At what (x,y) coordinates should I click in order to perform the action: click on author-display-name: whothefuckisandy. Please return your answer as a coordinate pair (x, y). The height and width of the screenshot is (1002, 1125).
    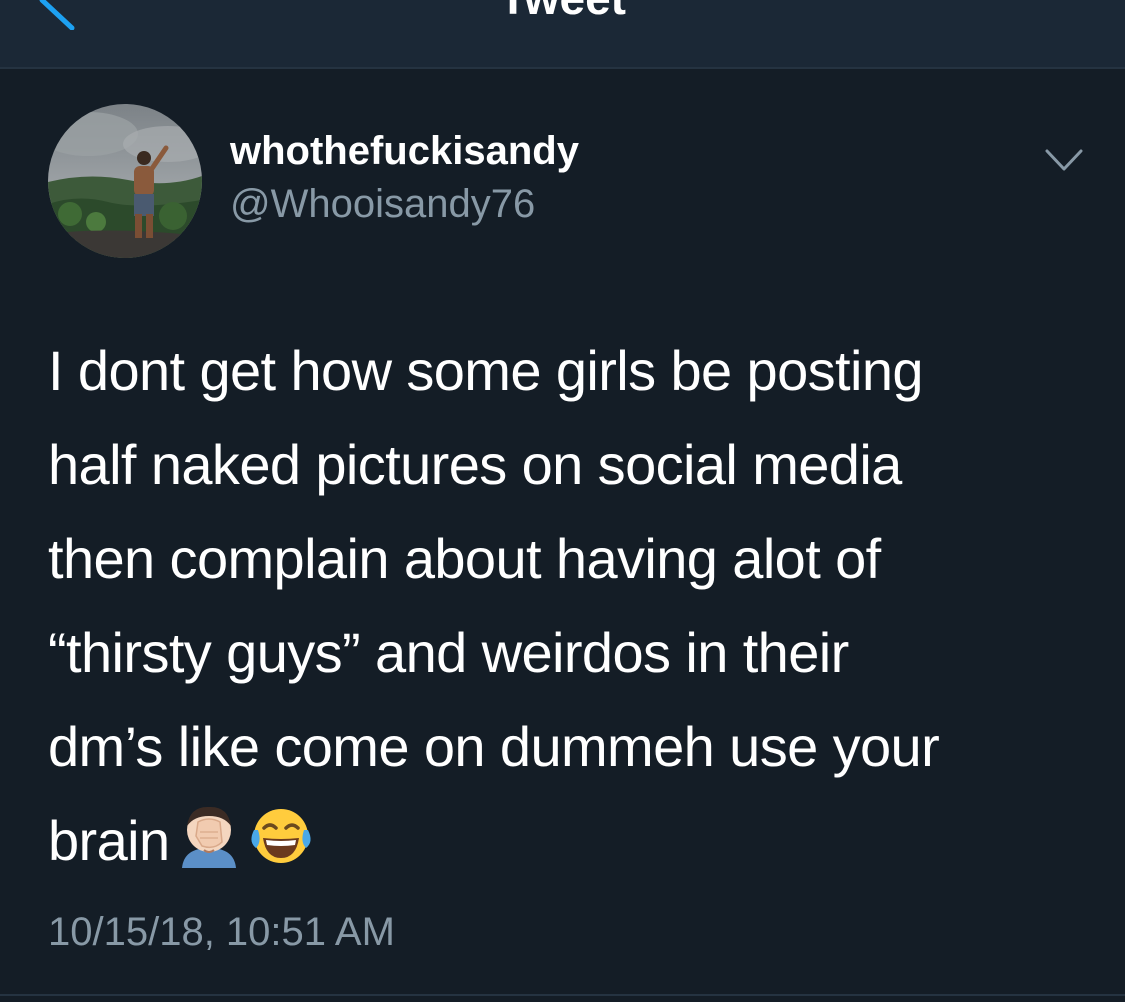
    Looking at the image, I should click on (404, 151).